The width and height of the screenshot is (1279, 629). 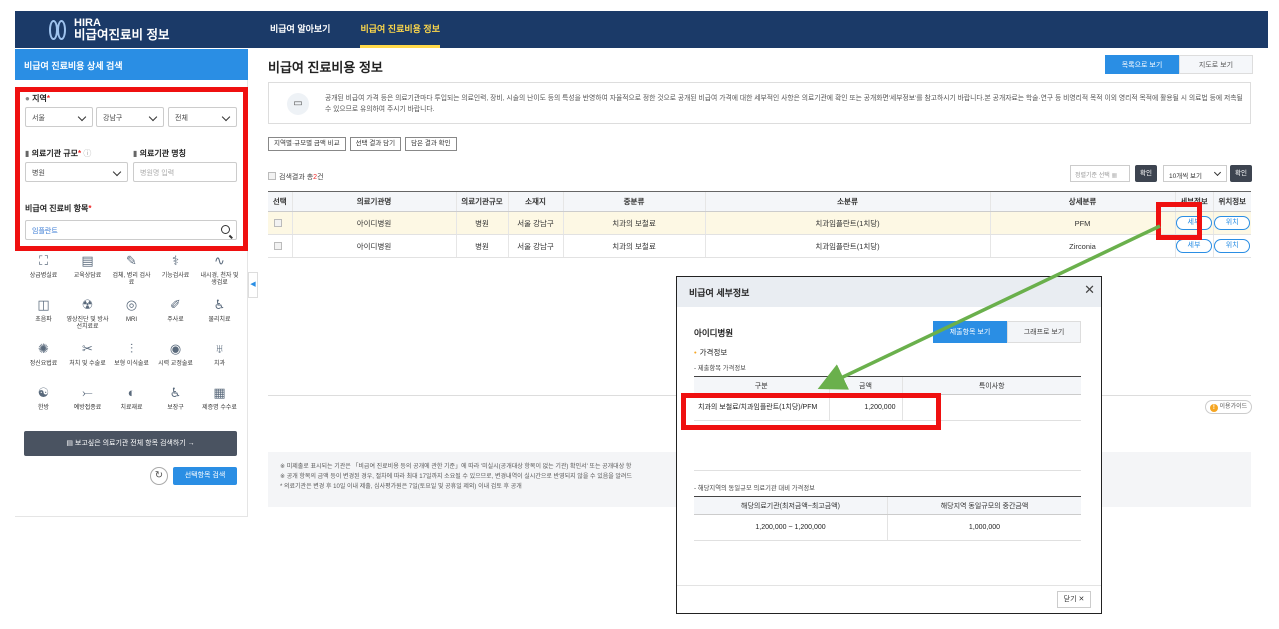 What do you see at coordinates (43, 304) in the screenshot?
I see `ultrasound-icon: ◫` at bounding box center [43, 304].